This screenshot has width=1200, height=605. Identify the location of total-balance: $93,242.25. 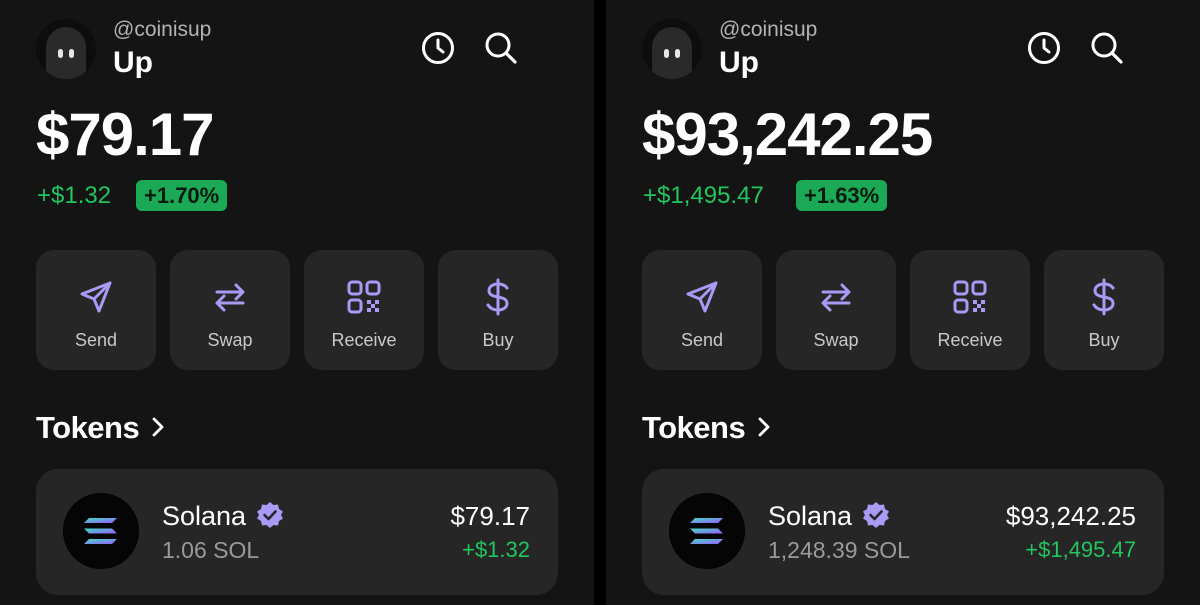
(787, 134).